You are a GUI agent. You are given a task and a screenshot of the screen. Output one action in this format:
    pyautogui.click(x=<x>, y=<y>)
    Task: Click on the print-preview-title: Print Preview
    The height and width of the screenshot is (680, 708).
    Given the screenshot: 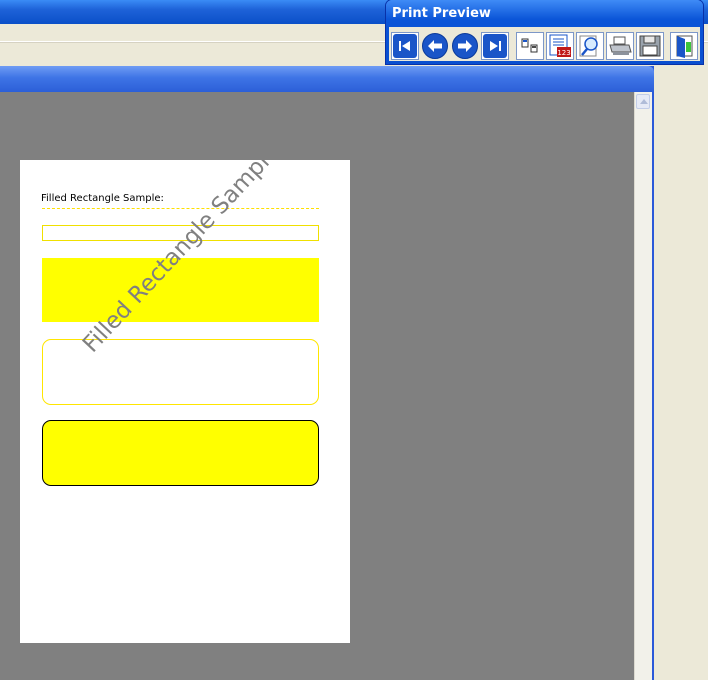 What is the action you would take?
    pyautogui.click(x=441, y=13)
    